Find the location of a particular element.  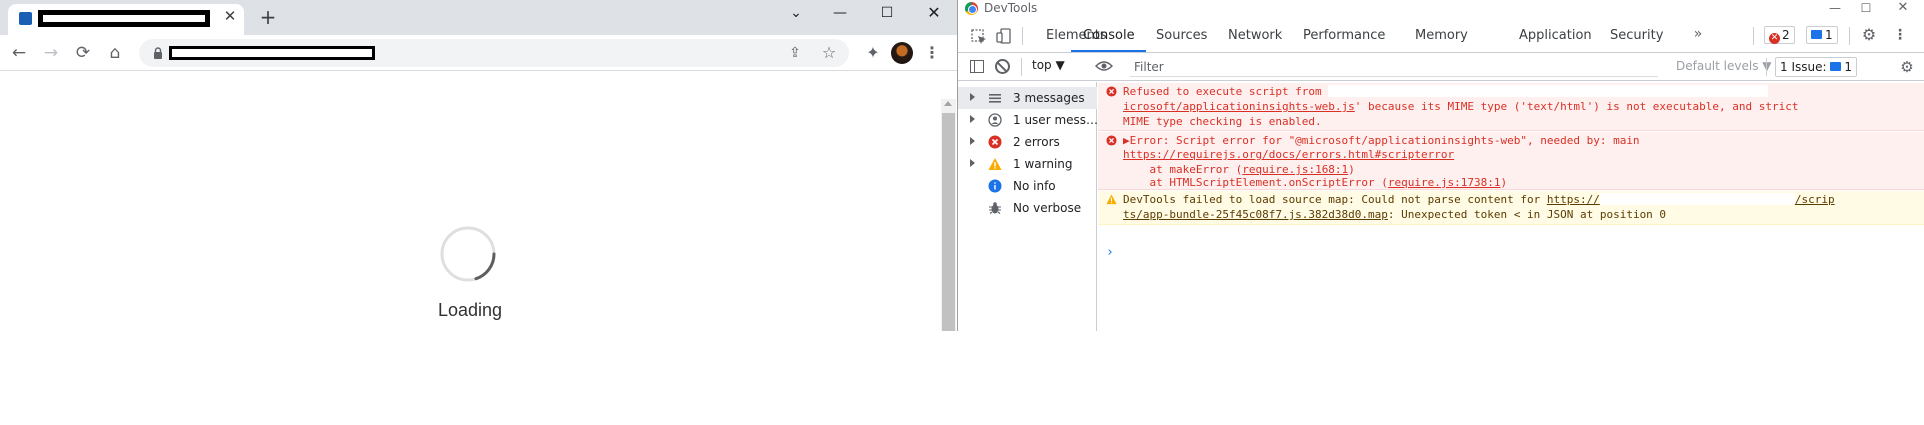

issue-icon is located at coordinates (1836, 66).